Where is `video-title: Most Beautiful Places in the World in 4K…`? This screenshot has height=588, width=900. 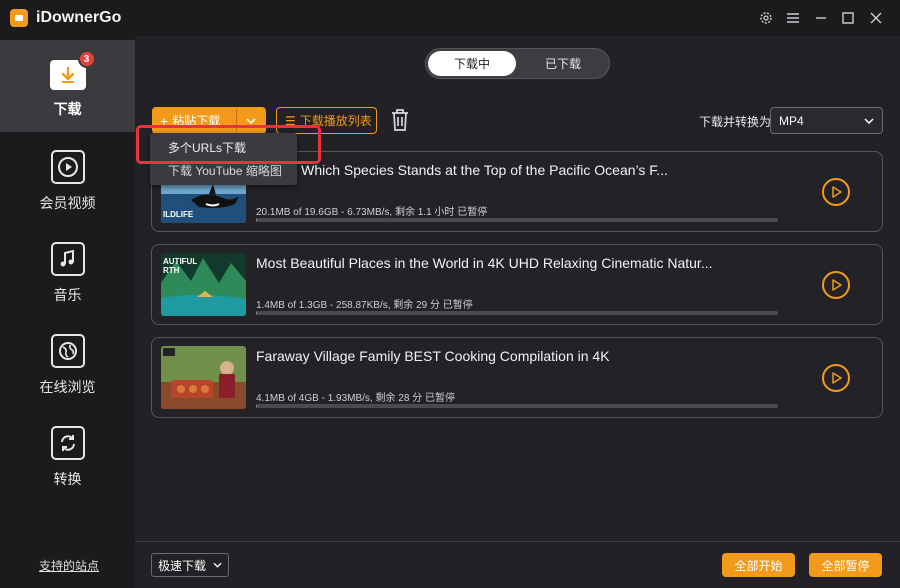
video-title: Most Beautiful Places in the World in 4K… is located at coordinates (484, 263).